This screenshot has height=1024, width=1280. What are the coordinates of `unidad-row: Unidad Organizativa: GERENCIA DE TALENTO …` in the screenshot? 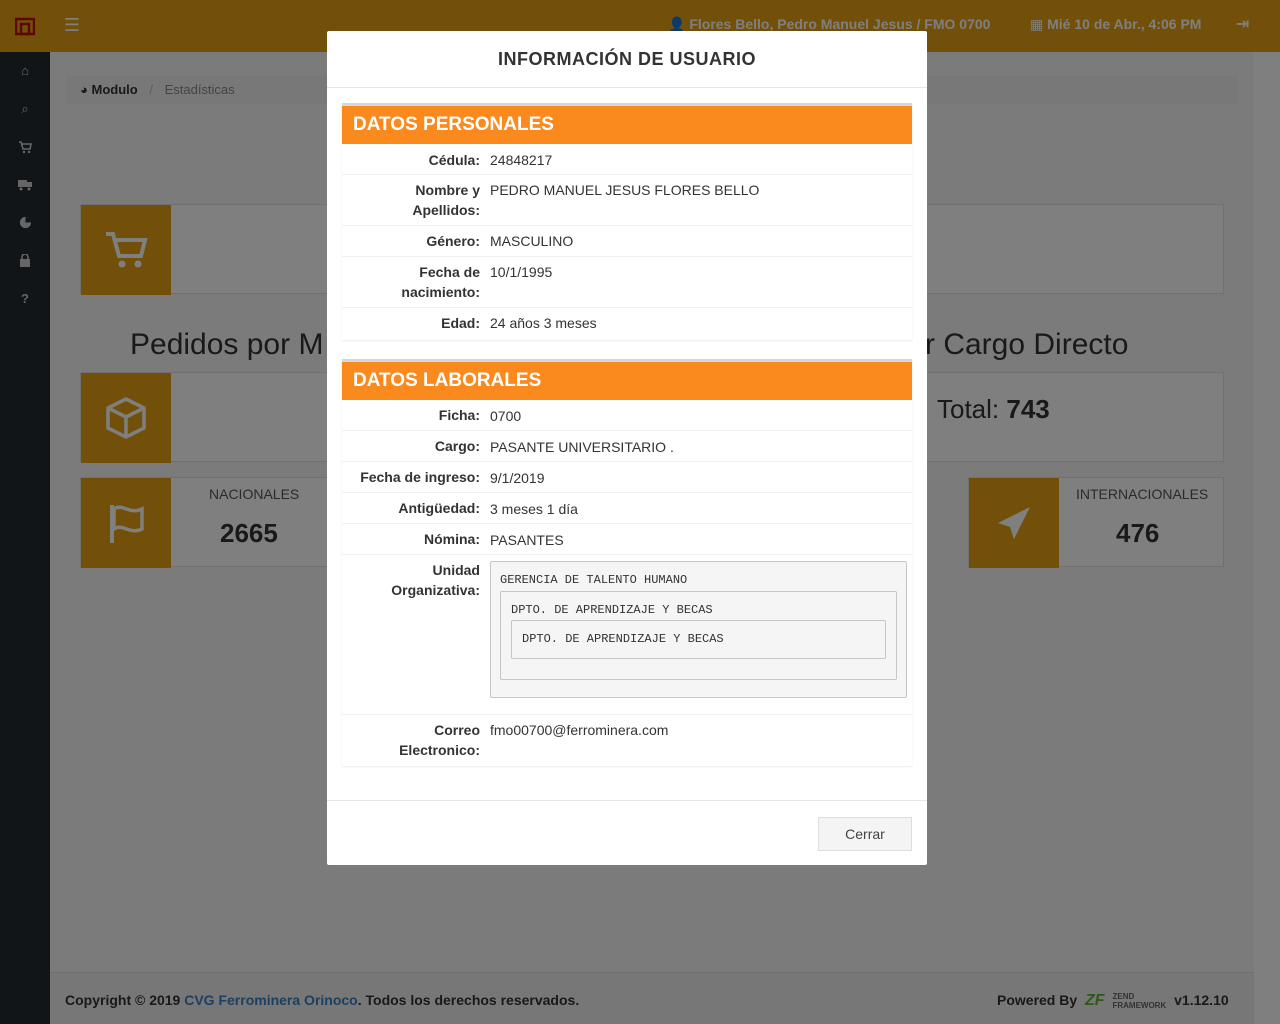 It's located at (627, 635).